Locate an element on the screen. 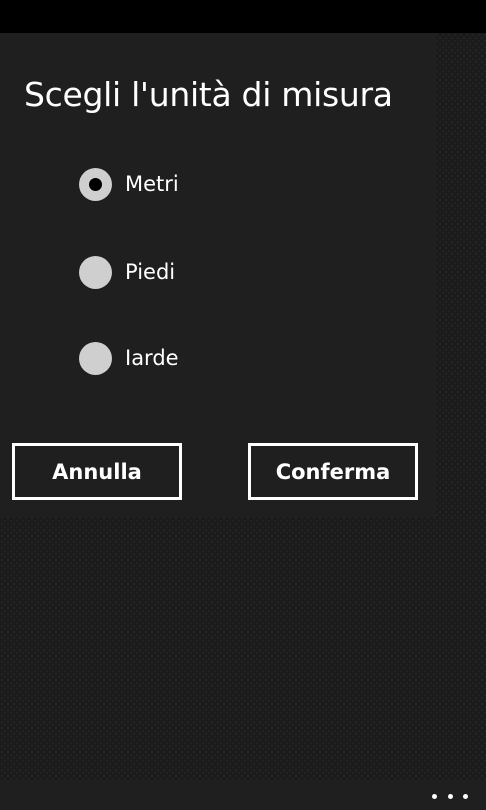 The width and height of the screenshot is (486, 810). ellipsis-icon is located at coordinates (450, 796).